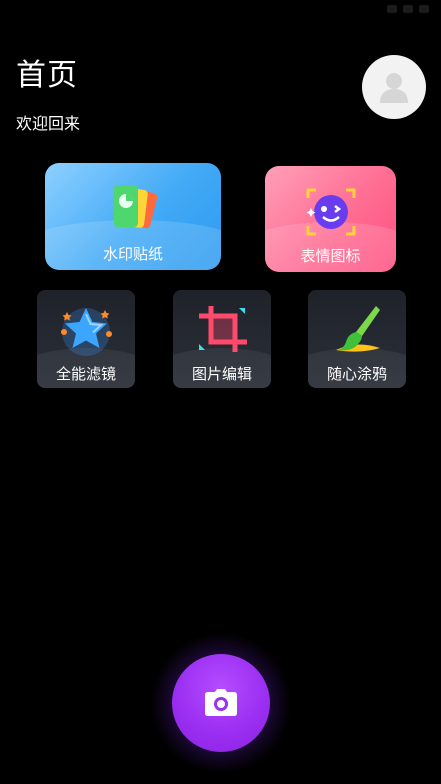 The image size is (441, 784). I want to click on avatar, so click(394, 87).